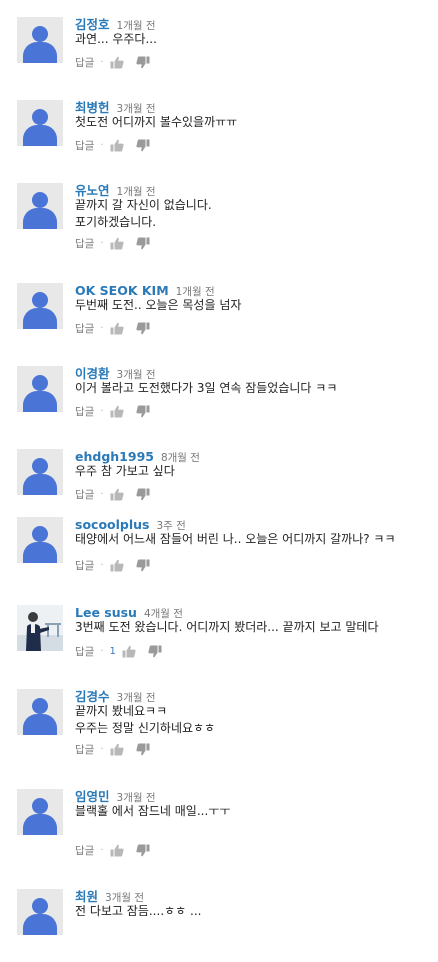 The image size is (438, 962). Describe the element at coordinates (143, 205) in the screenshot. I see `comment-text-line: 끝까지 갈 자신이 없습니다.` at that location.